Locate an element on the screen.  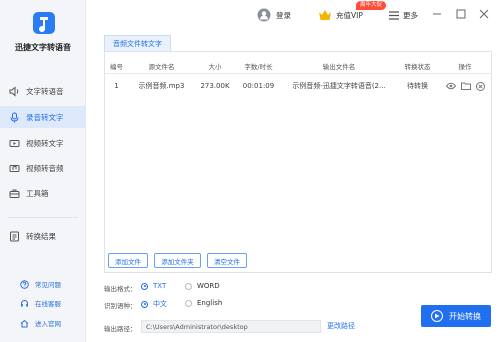
microphone-icon is located at coordinates (14, 117).